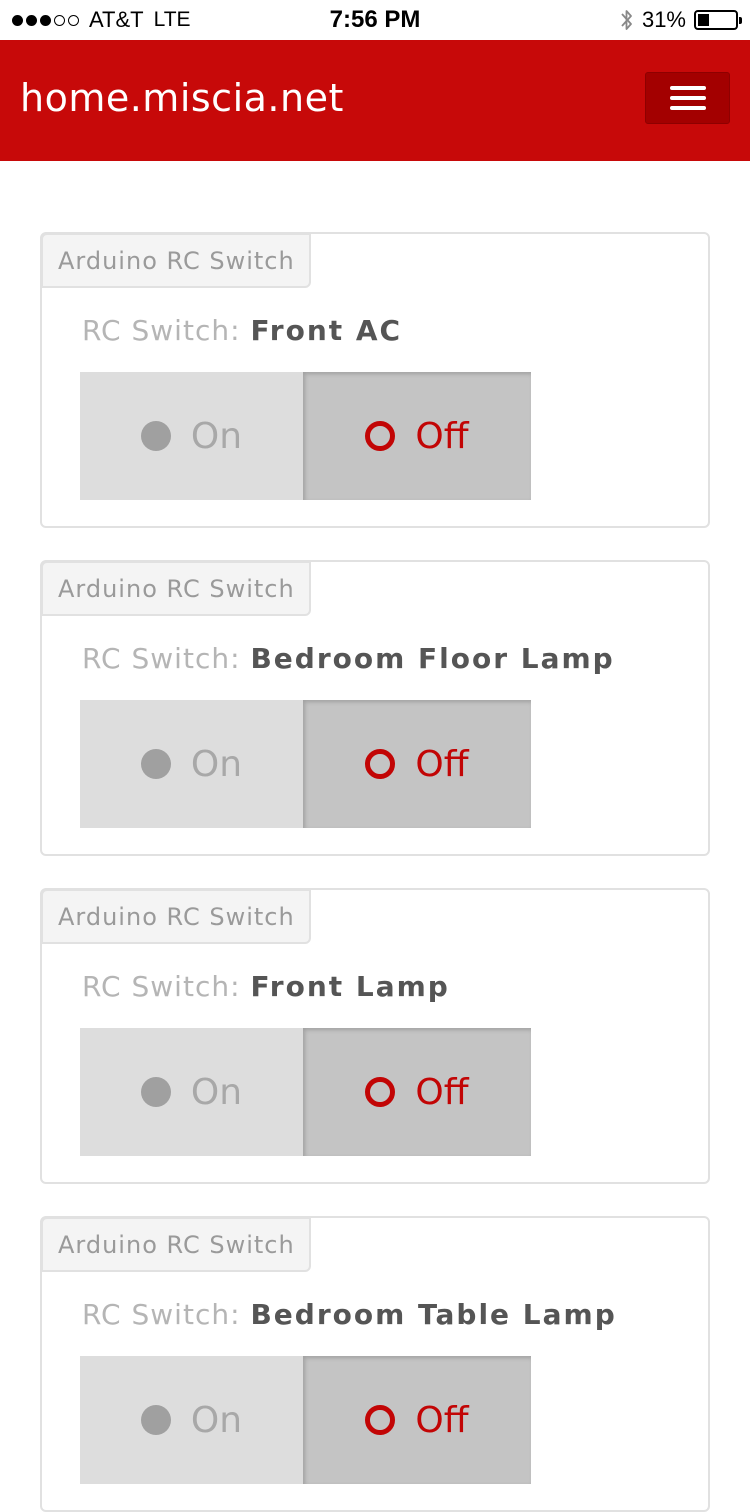 The image size is (750, 1512). I want to click on device-name: Bedroom Floor Lamp, so click(432, 658).